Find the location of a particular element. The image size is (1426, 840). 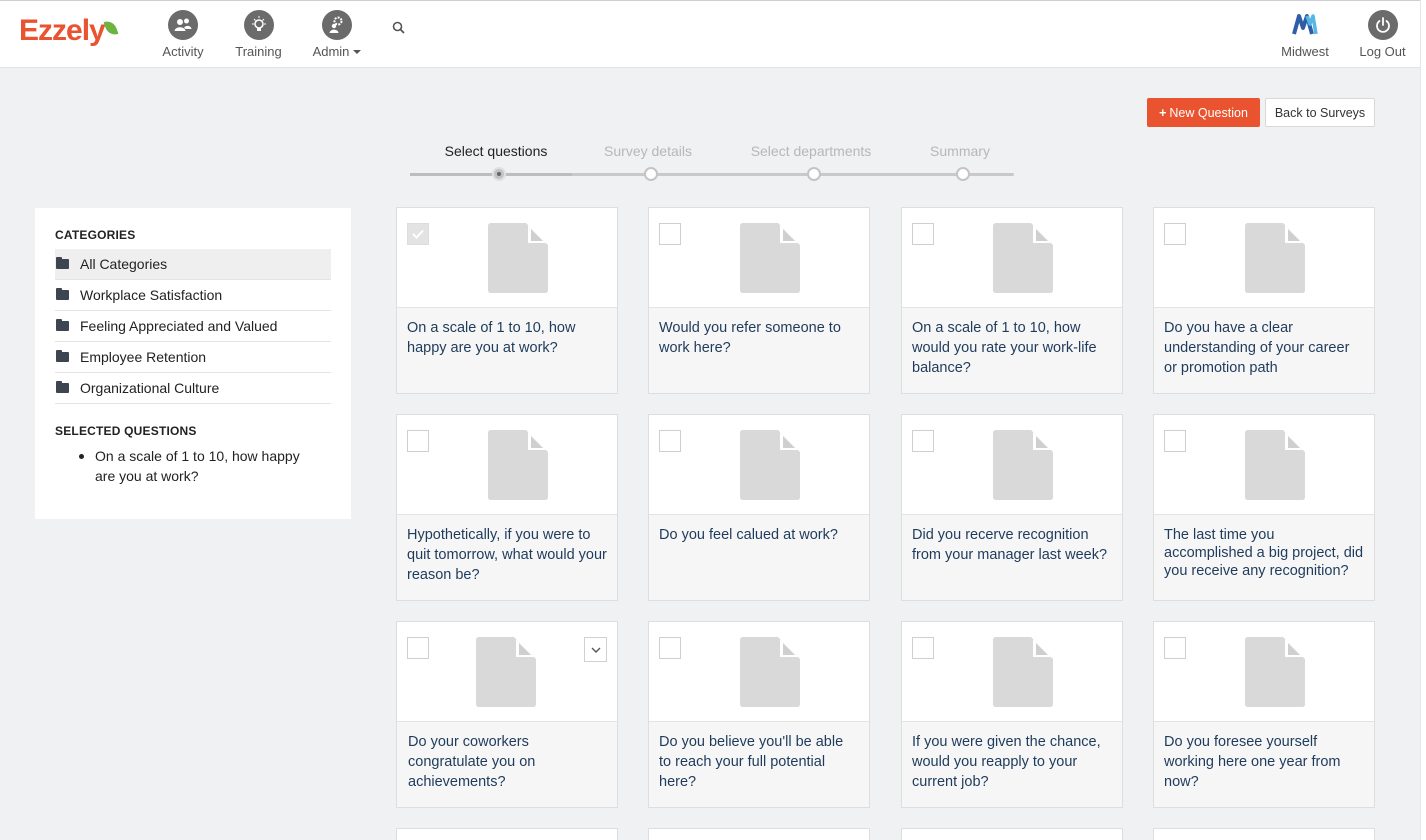

category-label: Organizational Culture is located at coordinates (150, 388).